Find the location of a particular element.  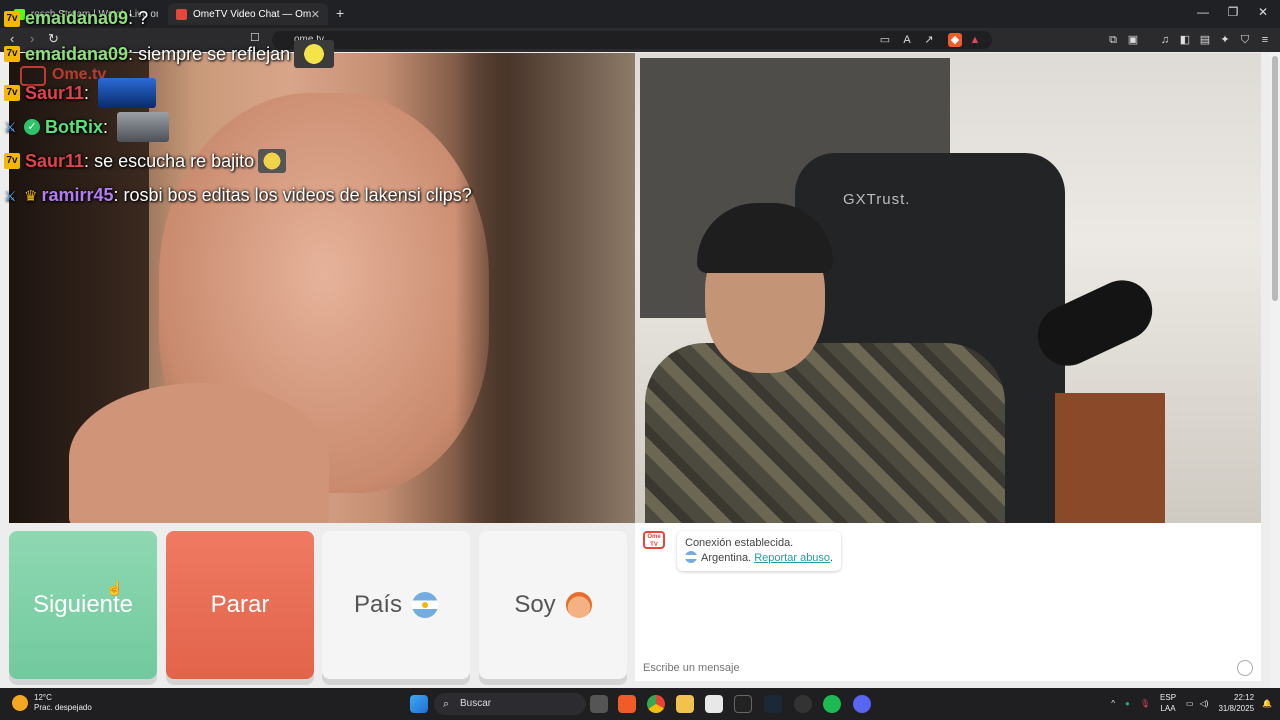

start-button-icon is located at coordinates (419, 704).